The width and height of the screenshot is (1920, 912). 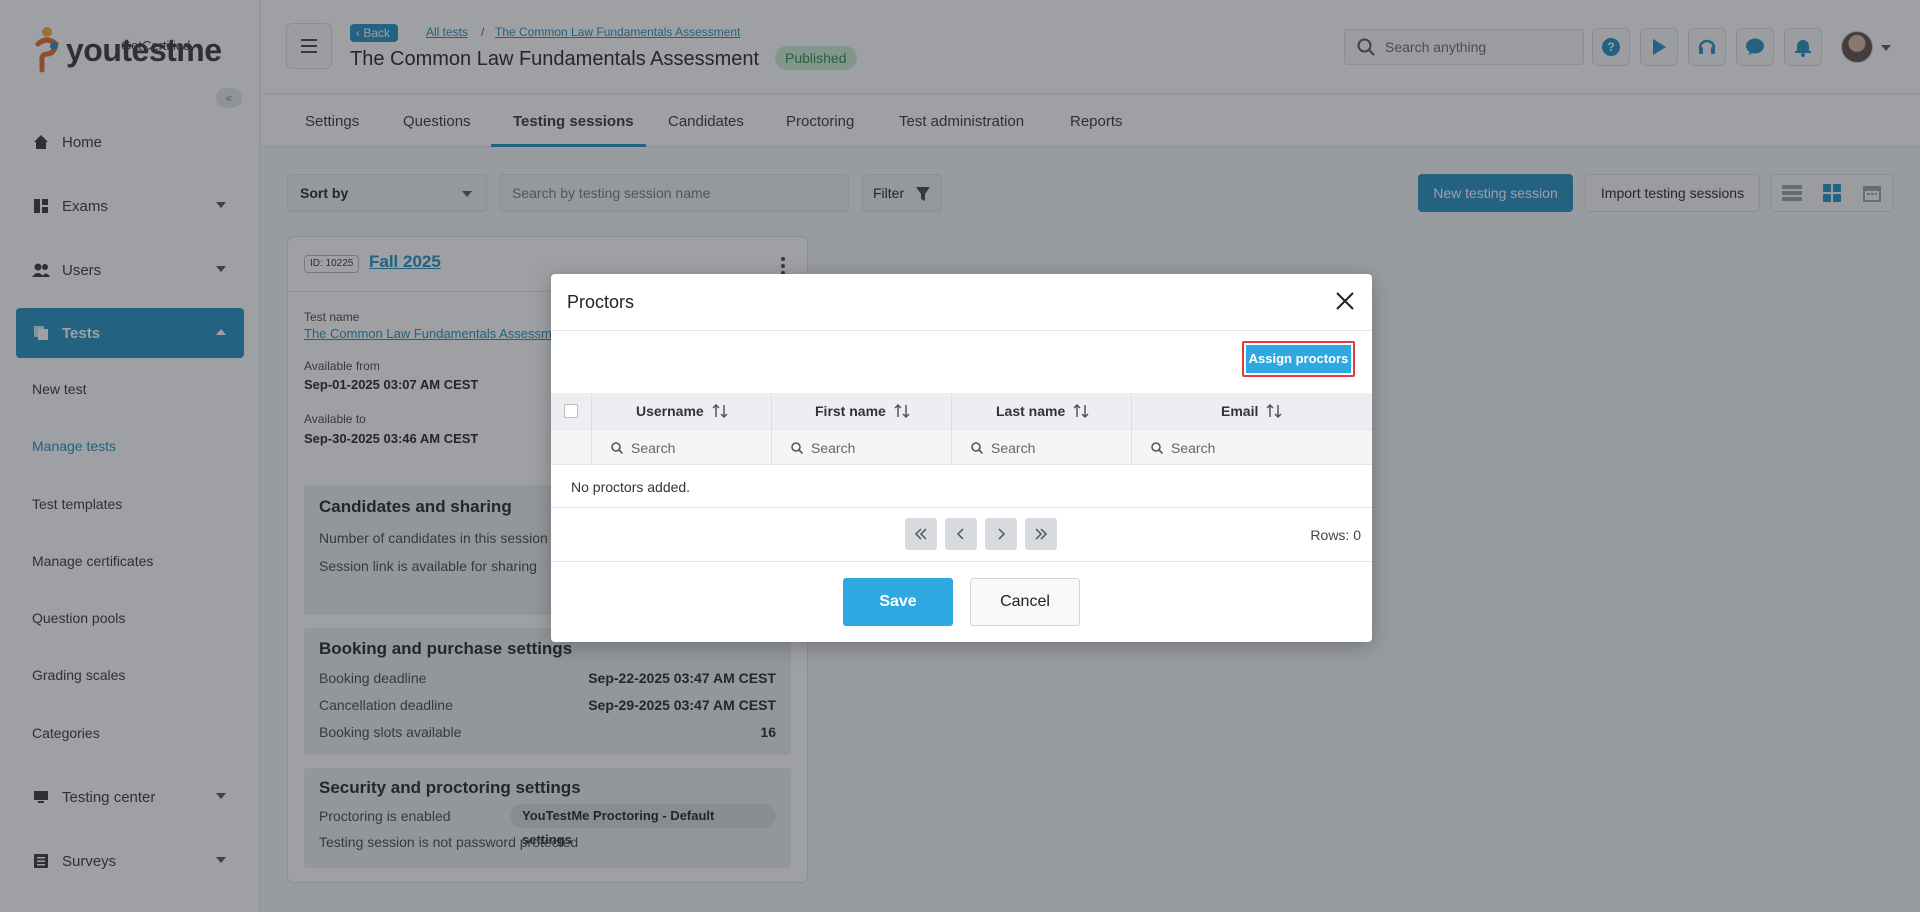 I want to click on save-button: Save, so click(x=898, y=602).